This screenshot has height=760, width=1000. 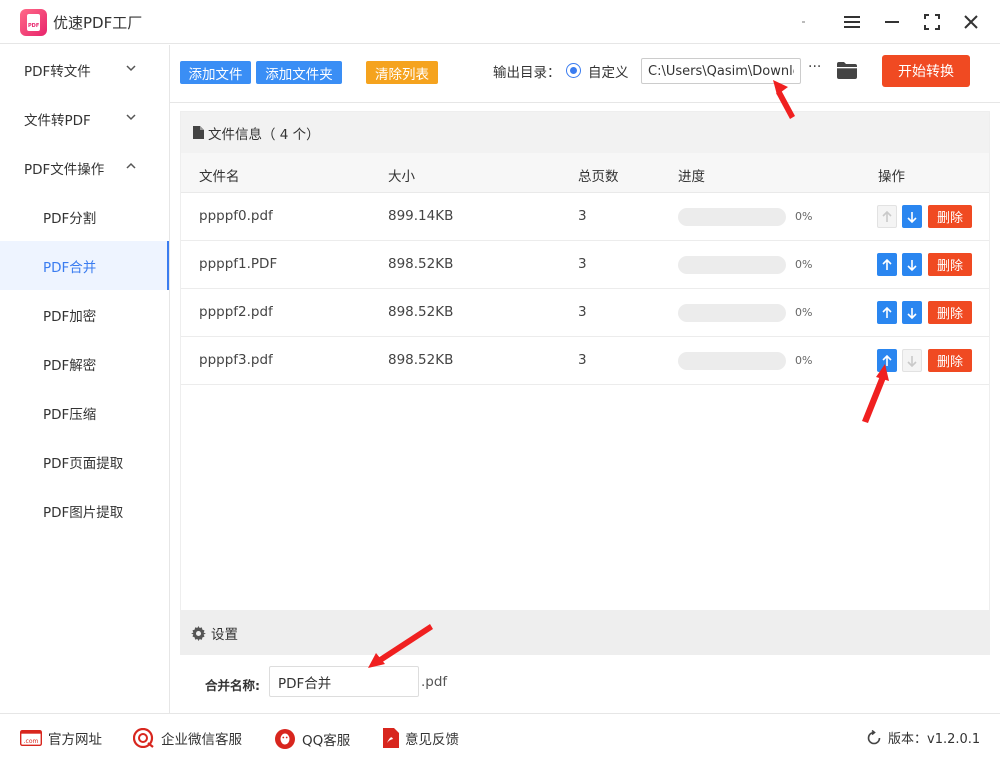 I want to click on settings-header: 设置, so click(x=585, y=633).